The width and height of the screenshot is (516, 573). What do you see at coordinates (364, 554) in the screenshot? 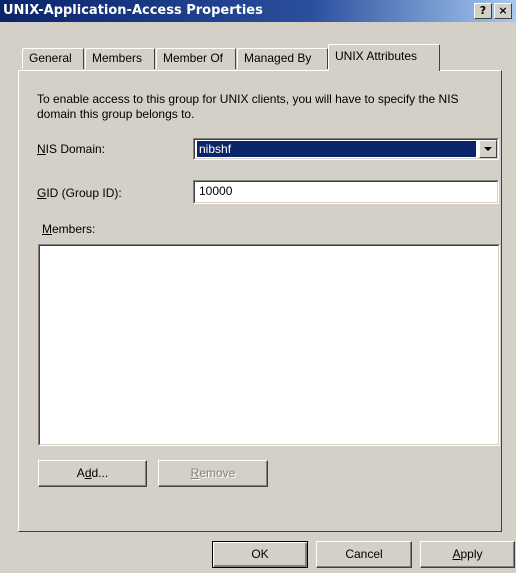
I see `cancel-button: Cancel` at bounding box center [364, 554].